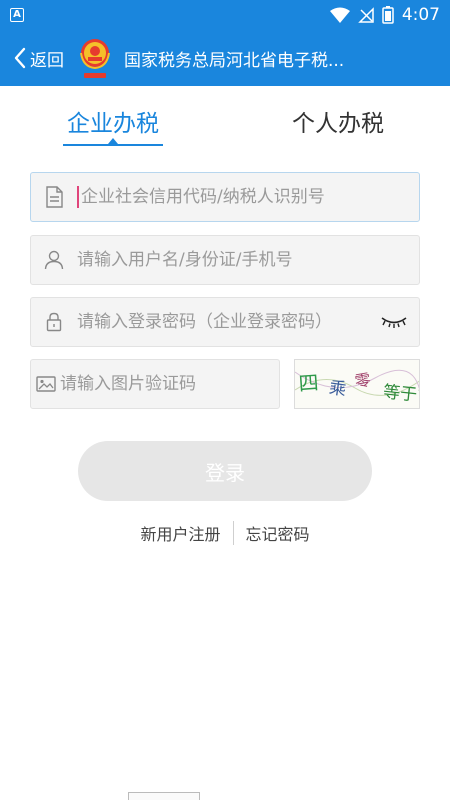 The height and width of the screenshot is (800, 450). Describe the element at coordinates (278, 533) in the screenshot. I see `forgot-password-link: 忘记密码` at that location.